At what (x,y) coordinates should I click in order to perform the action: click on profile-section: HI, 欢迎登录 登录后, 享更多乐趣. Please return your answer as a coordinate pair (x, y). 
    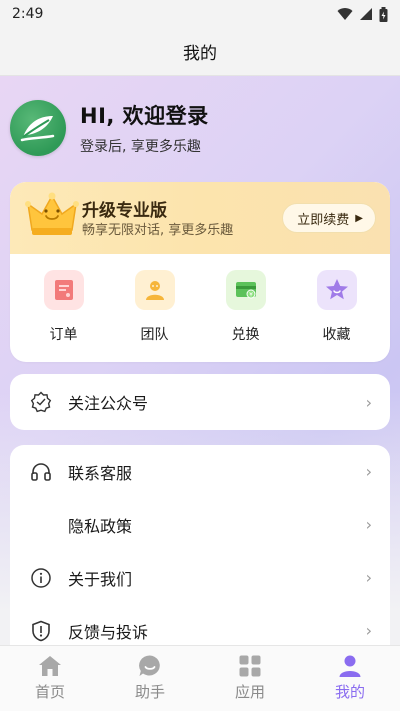
    Looking at the image, I should click on (109, 128).